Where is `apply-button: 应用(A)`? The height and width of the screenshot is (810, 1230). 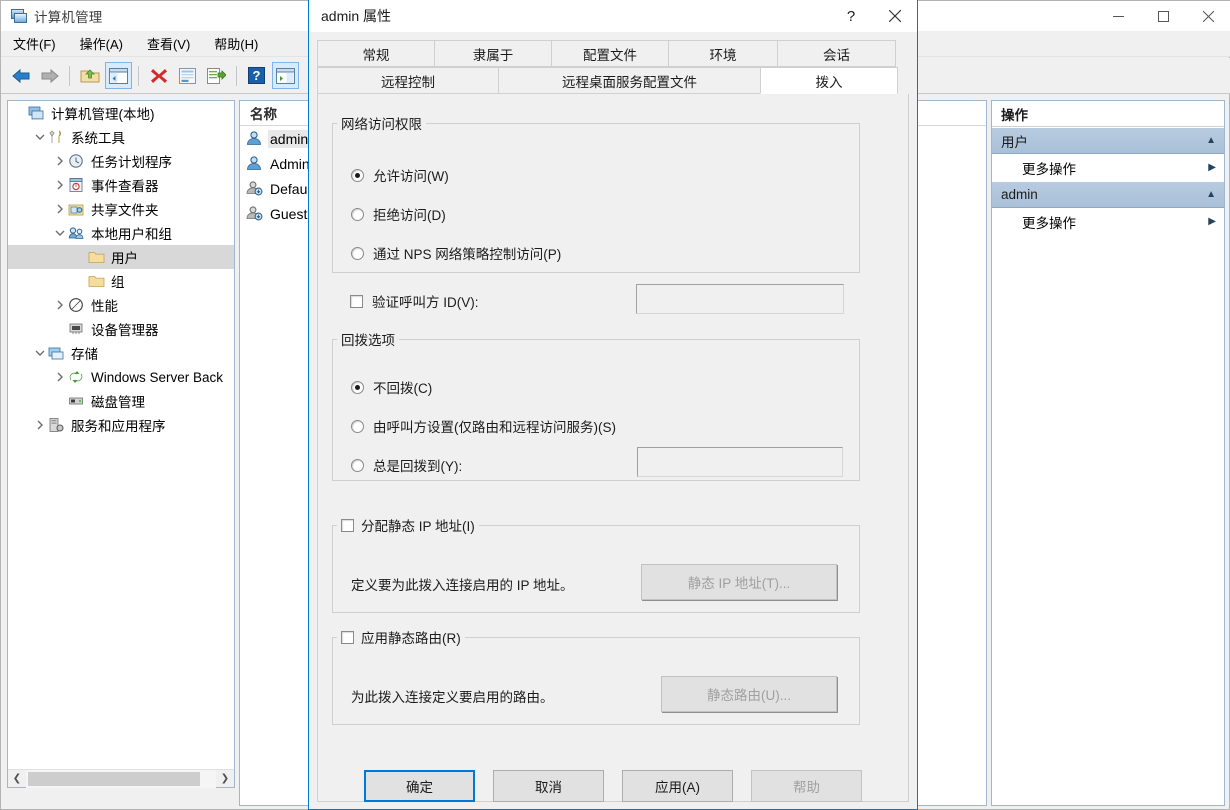
apply-button: 应用(A) is located at coordinates (677, 786).